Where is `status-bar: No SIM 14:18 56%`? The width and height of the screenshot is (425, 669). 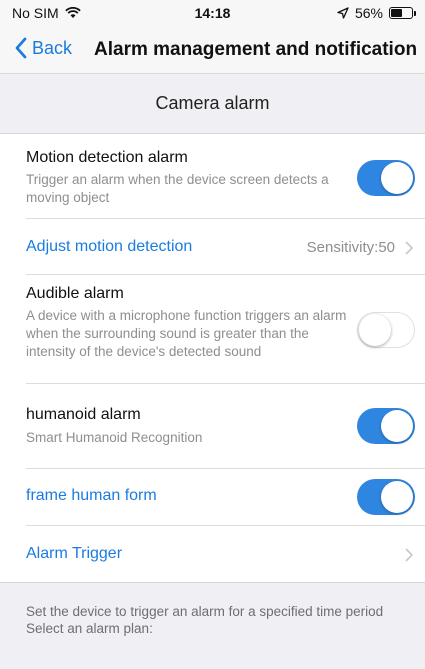 status-bar: No SIM 14:18 56% is located at coordinates (212, 13).